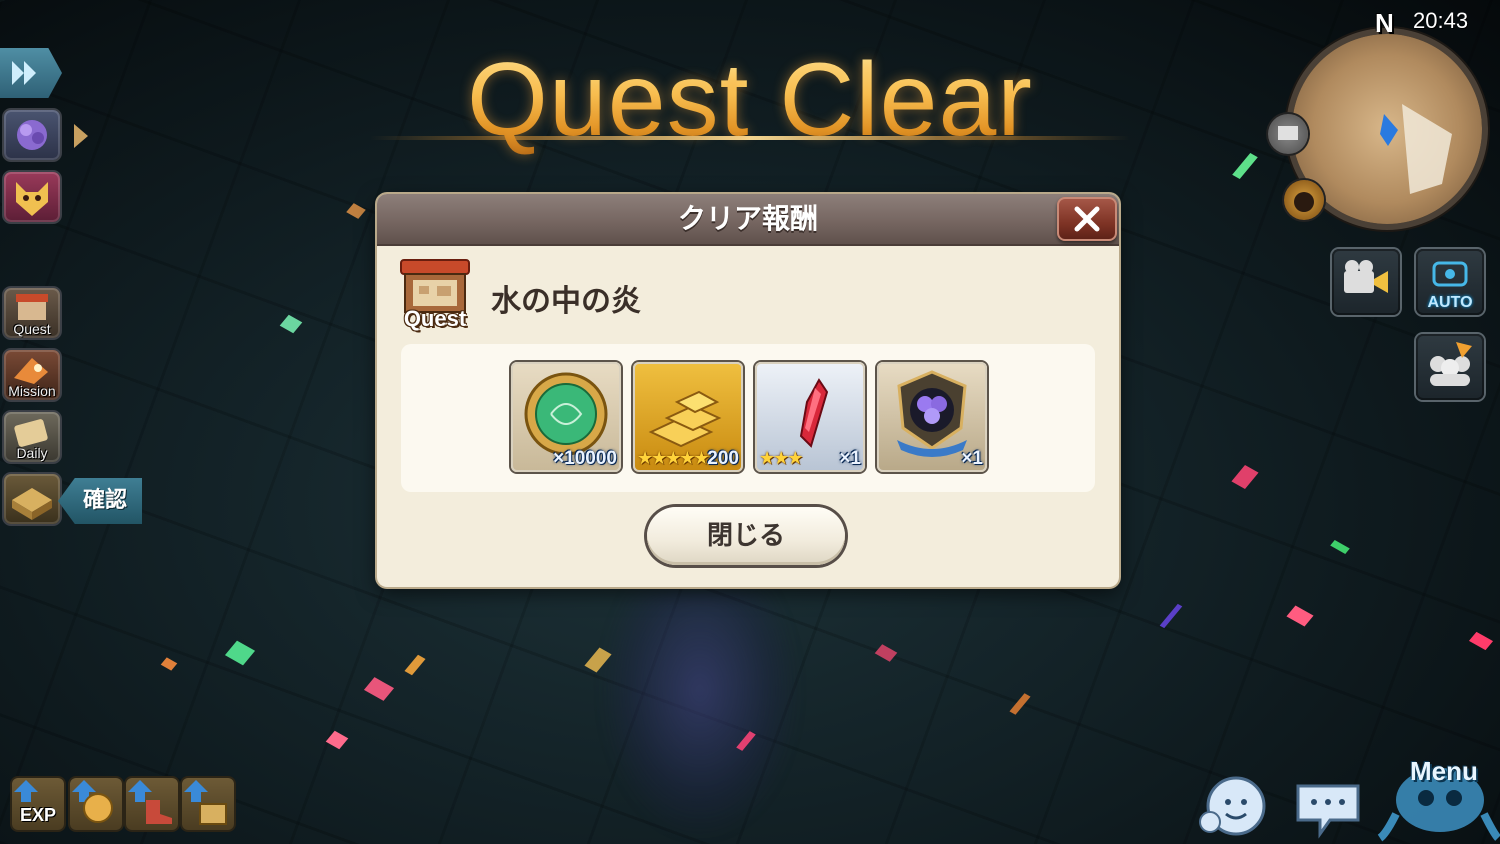  What do you see at coordinates (32, 391) in the screenshot?
I see `sidebar-item-label: Mission` at bounding box center [32, 391].